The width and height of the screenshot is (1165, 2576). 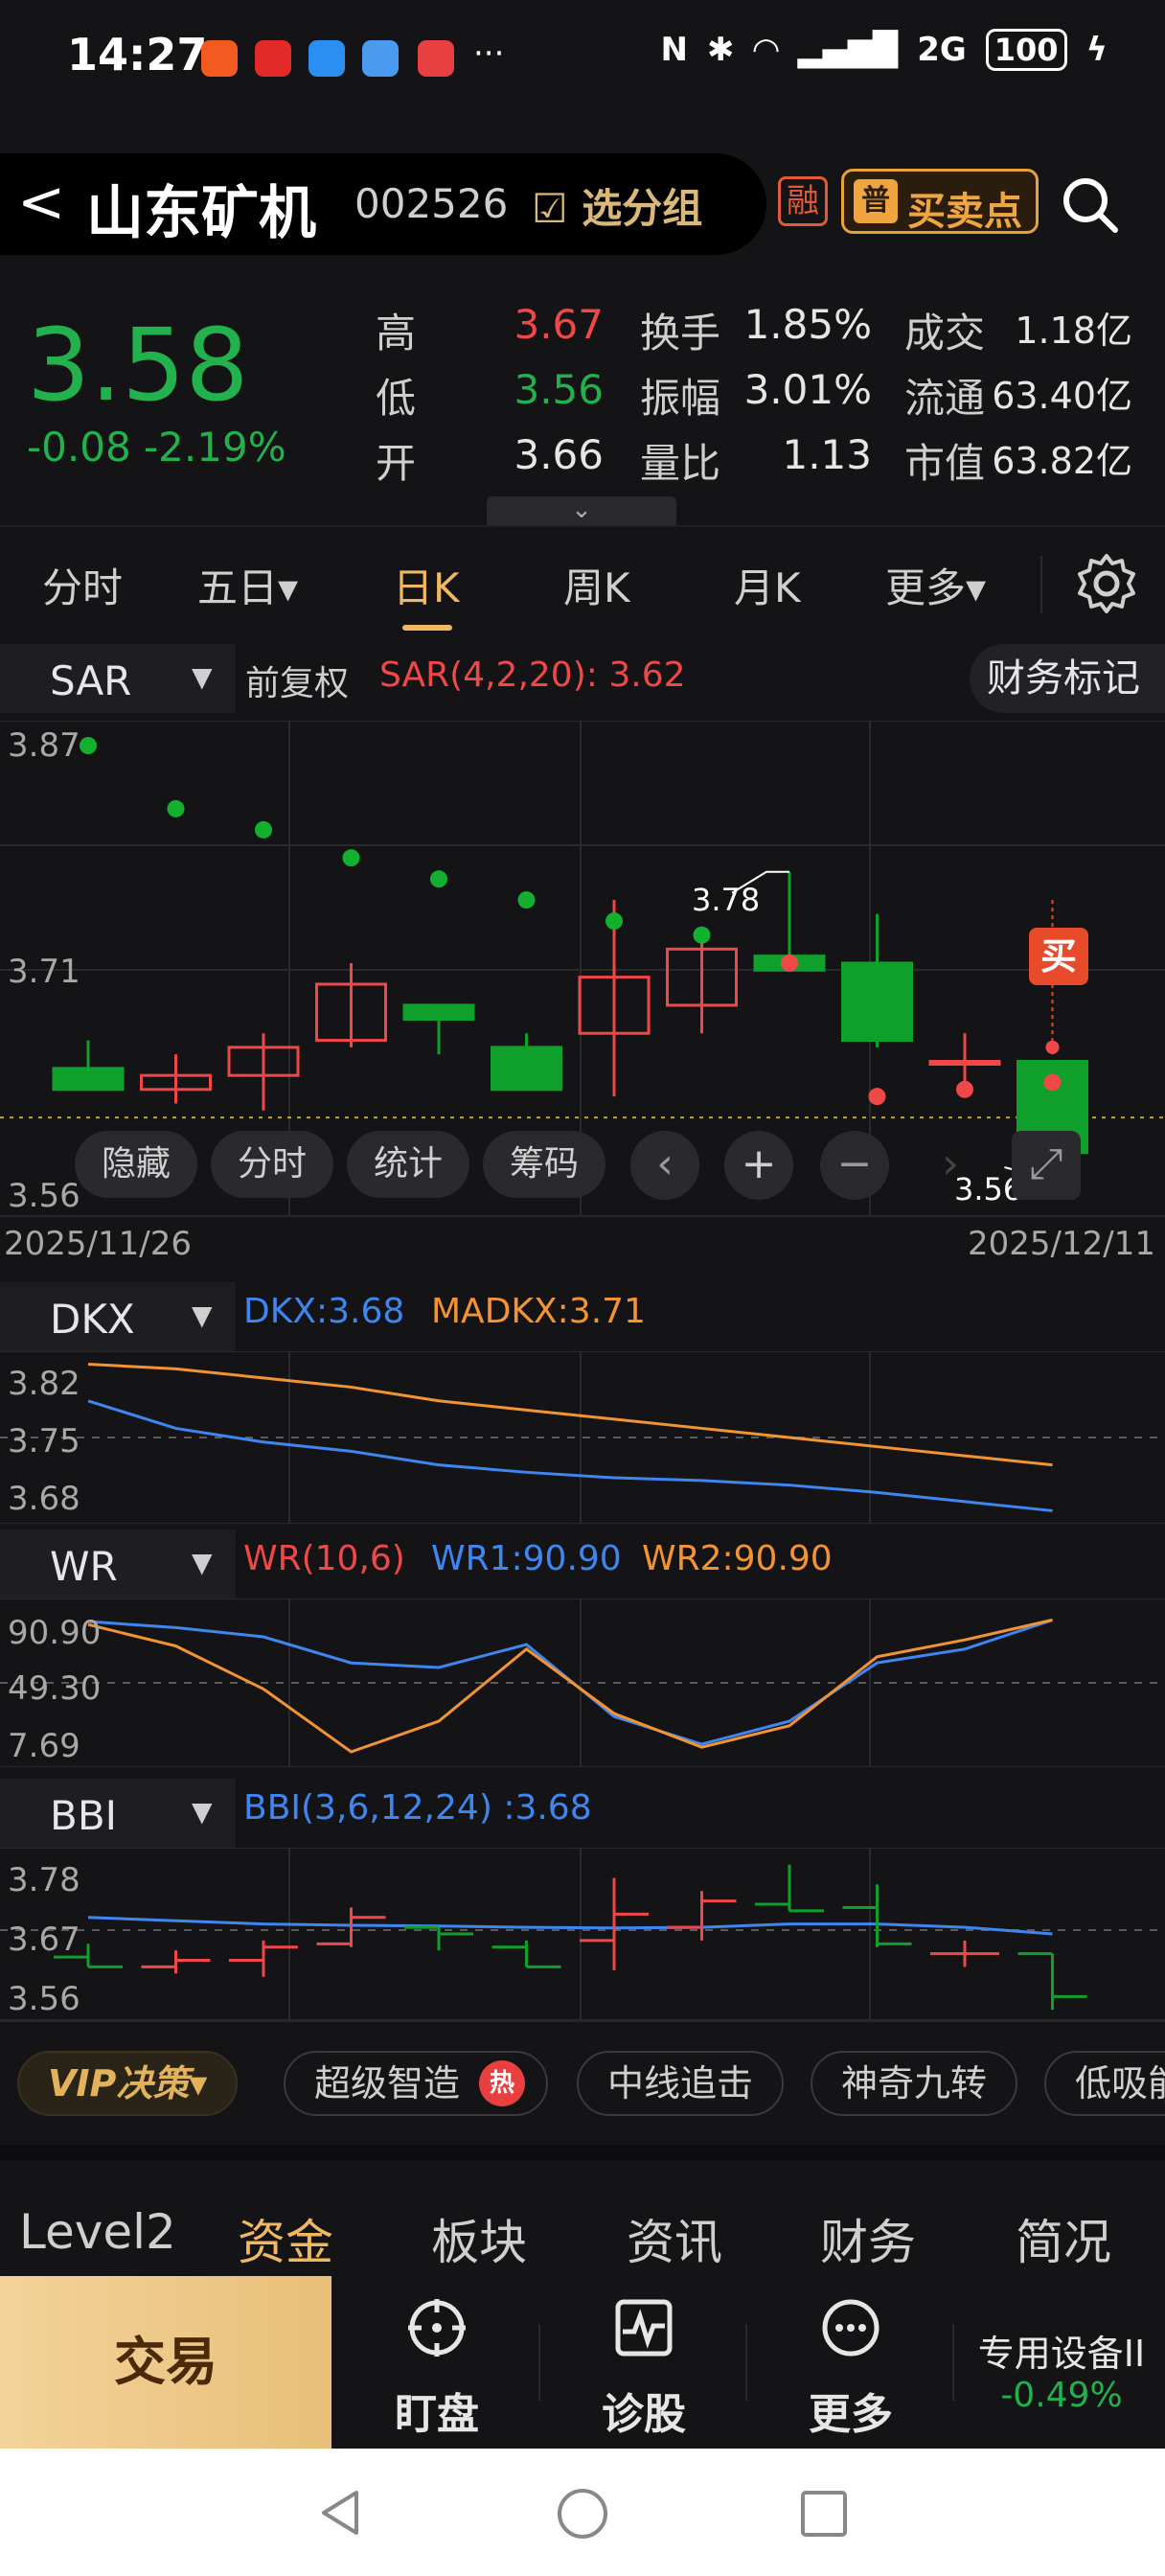 What do you see at coordinates (848, 50) in the screenshot?
I see `signal-icon: ▂▄▆█` at bounding box center [848, 50].